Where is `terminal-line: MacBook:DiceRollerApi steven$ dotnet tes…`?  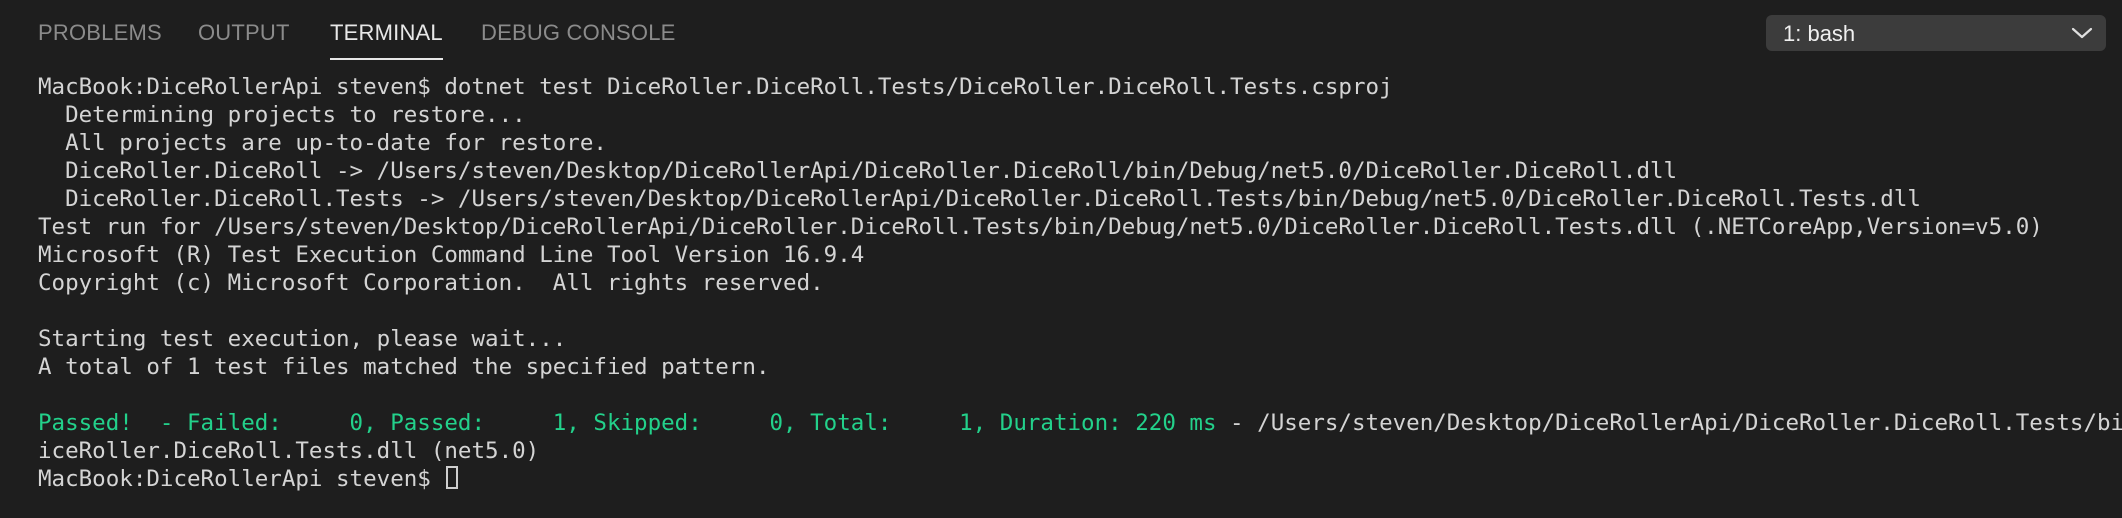
terminal-line: MacBook:DiceRollerApi steven$ dotnet tes… is located at coordinates (715, 87).